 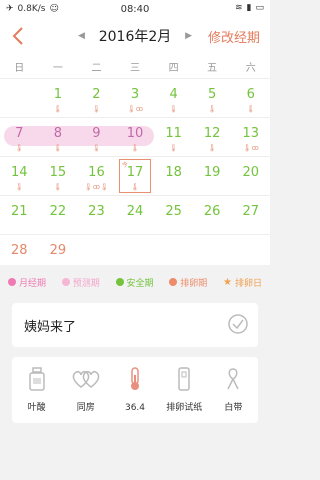 I want to click on ribbon-icon, so click(x=233, y=379).